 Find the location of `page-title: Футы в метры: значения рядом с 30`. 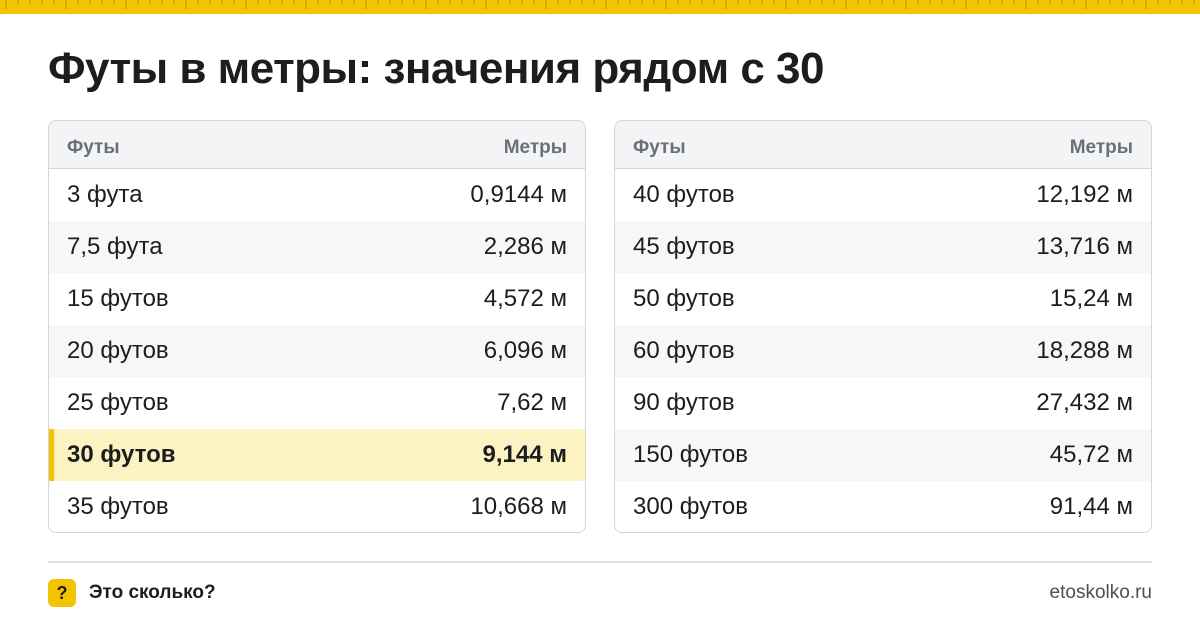

page-title: Футы в метры: значения рядом с 30 is located at coordinates (436, 68).